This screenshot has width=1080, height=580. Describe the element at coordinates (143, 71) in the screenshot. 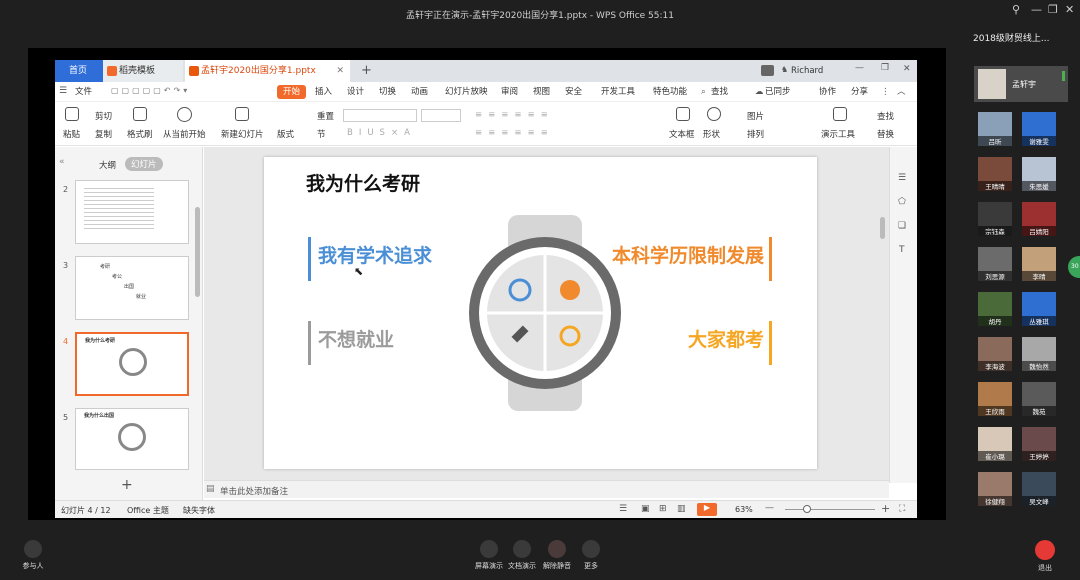

I see `tab-templates: 稻壳模板` at that location.